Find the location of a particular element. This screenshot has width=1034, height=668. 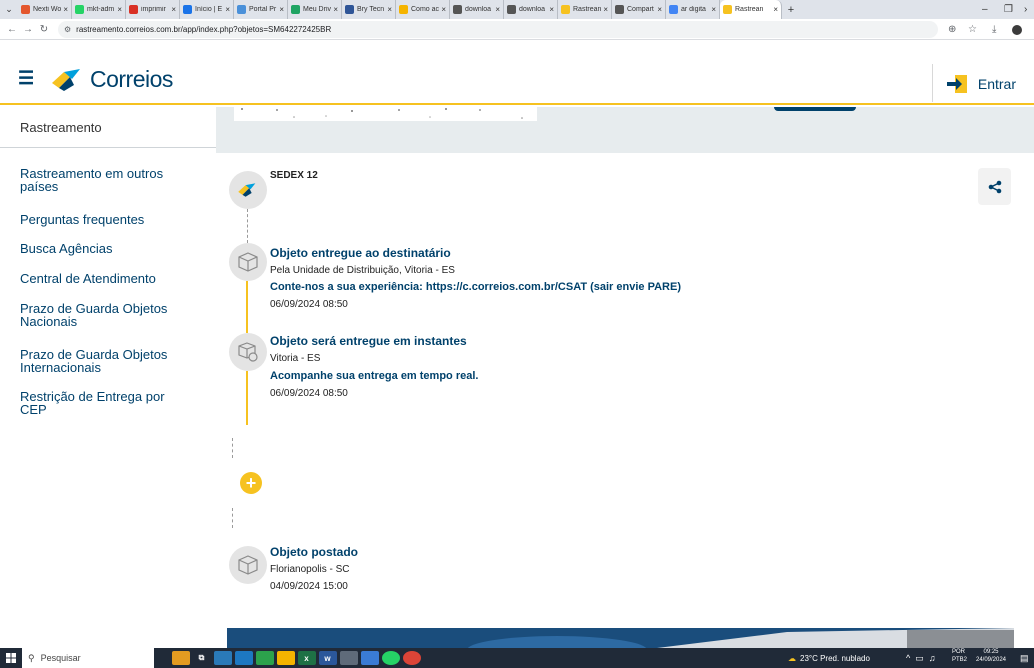

back-arrow-icon: ← is located at coordinates (12, 29).